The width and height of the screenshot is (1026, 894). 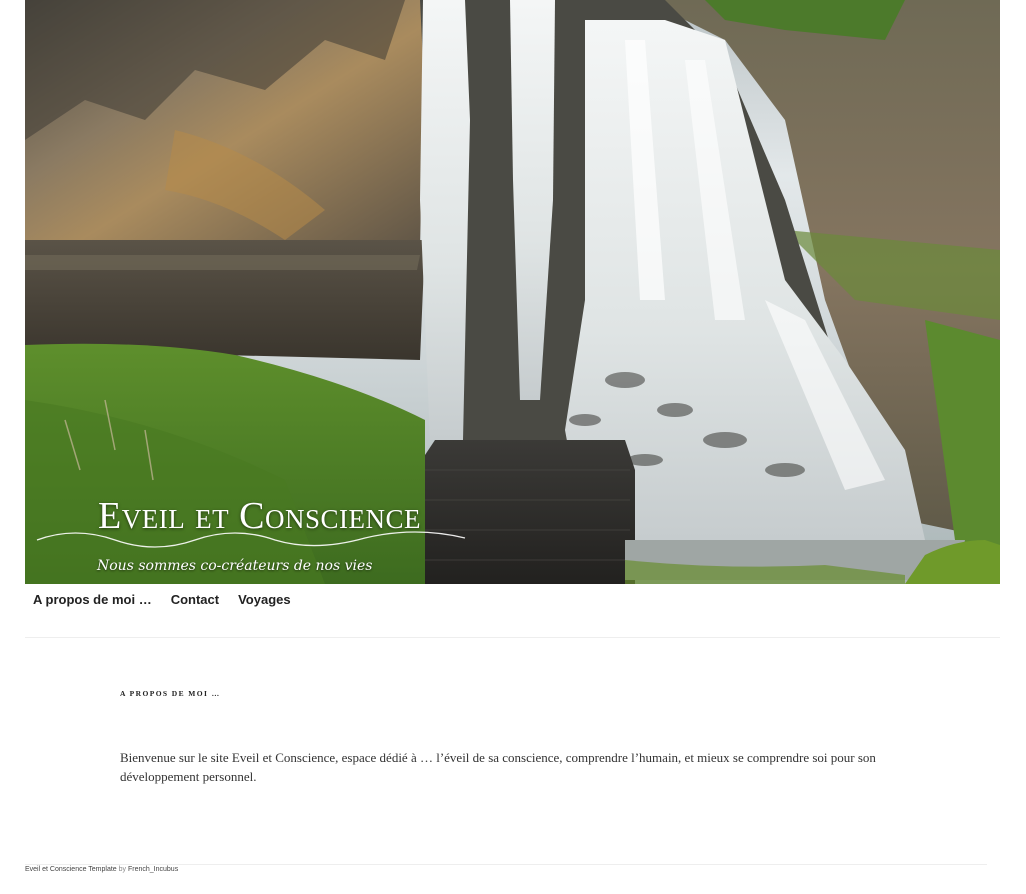 I want to click on main-navigation: A propos de moi … Contact Voyages, so click(x=512, y=611).